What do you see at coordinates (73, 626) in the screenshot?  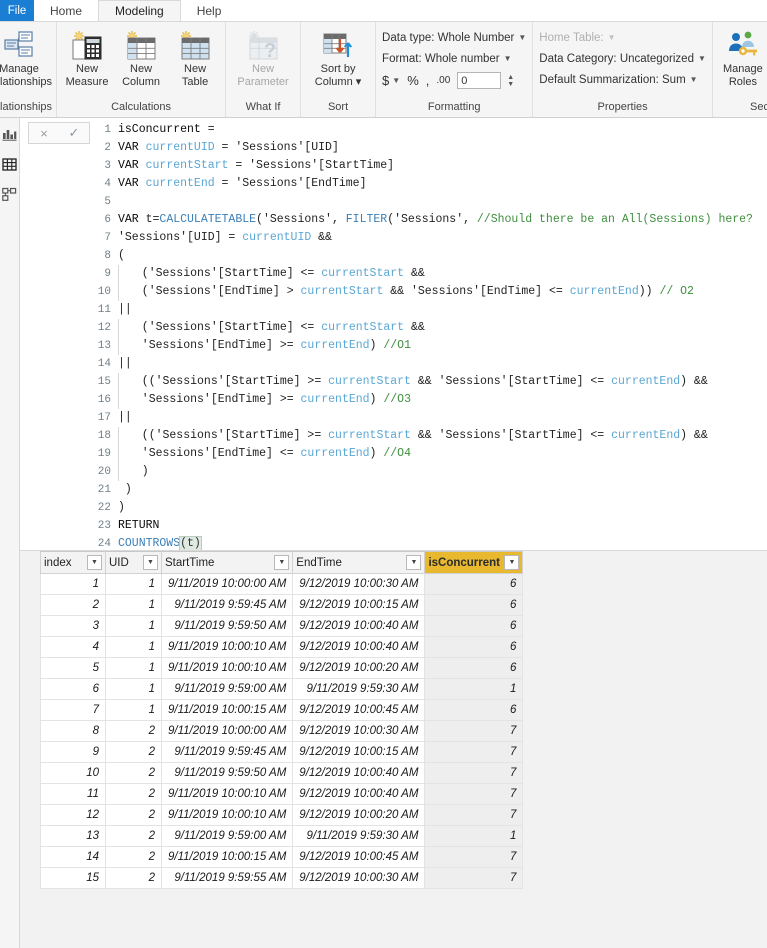 I see `cell-index: 3` at bounding box center [73, 626].